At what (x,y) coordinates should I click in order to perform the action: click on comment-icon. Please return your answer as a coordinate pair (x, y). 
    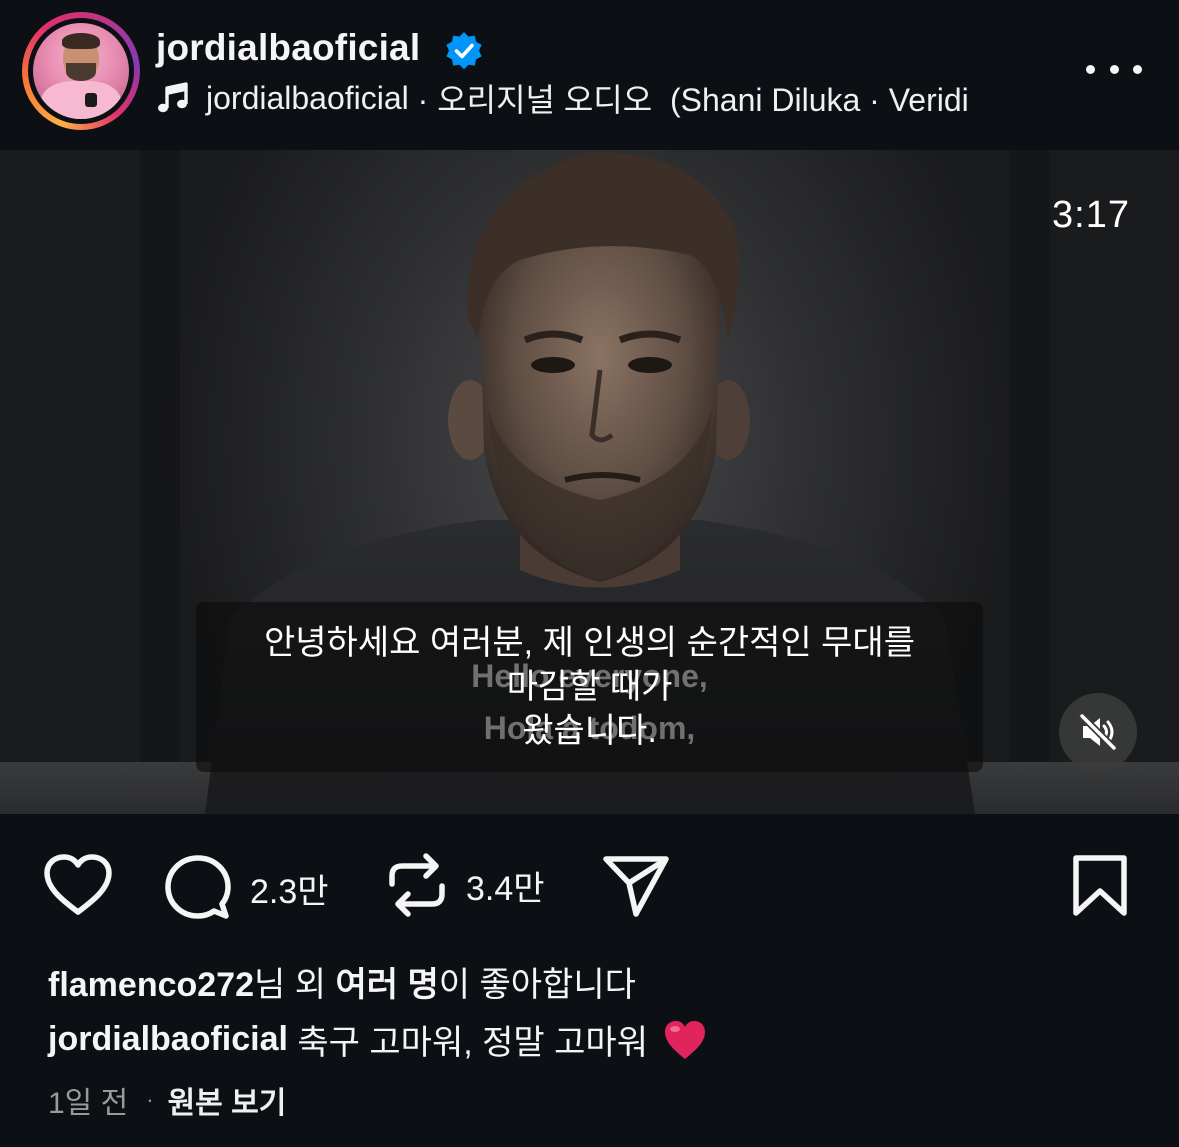
    Looking at the image, I should click on (198, 887).